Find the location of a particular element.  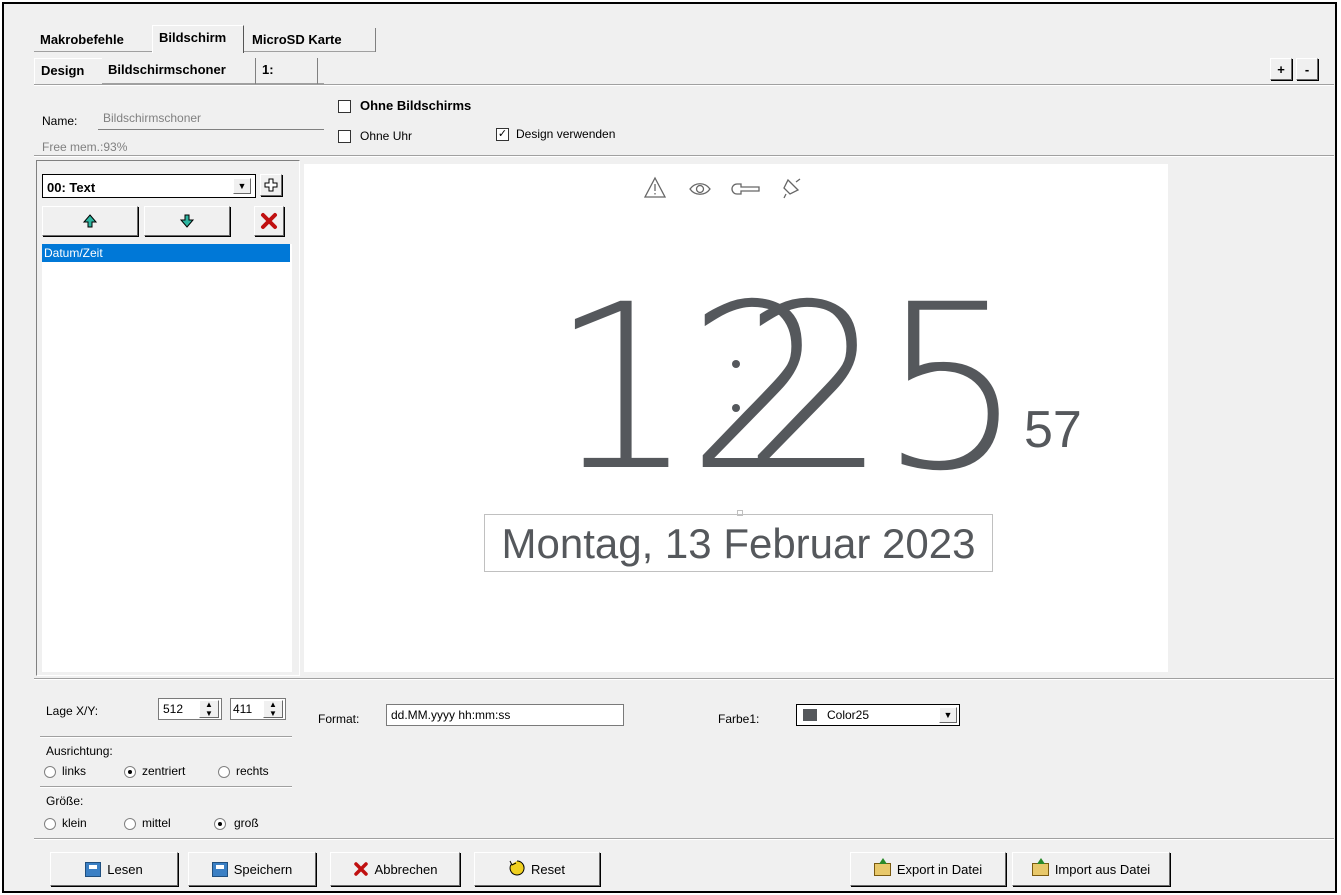

lage-y-value: 411 is located at coordinates (243, 709).